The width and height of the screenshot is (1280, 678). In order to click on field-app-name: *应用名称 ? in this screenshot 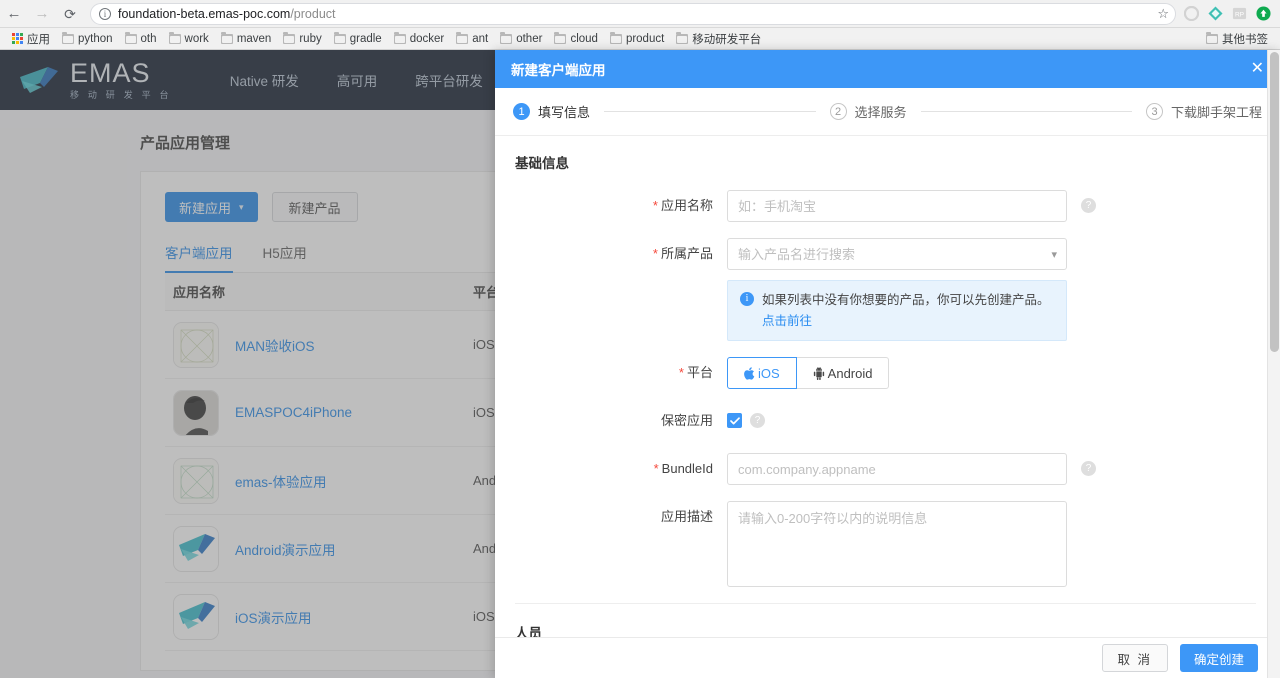, I will do `click(885, 206)`.